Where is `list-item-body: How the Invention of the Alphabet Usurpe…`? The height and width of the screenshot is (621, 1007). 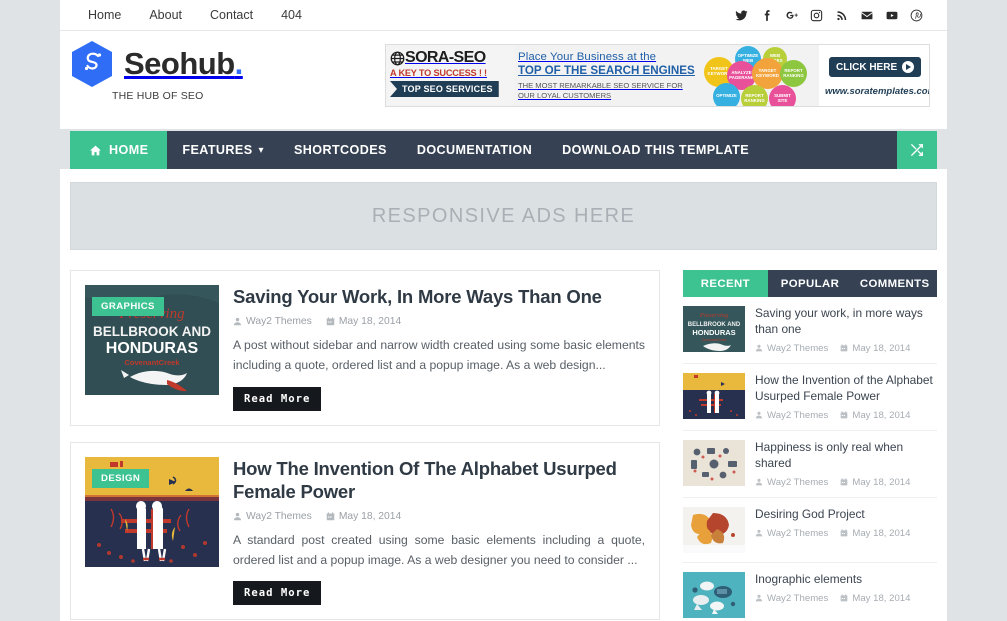 list-item-body: How the Invention of the Alphabet Usurpe… is located at coordinates (846, 397).